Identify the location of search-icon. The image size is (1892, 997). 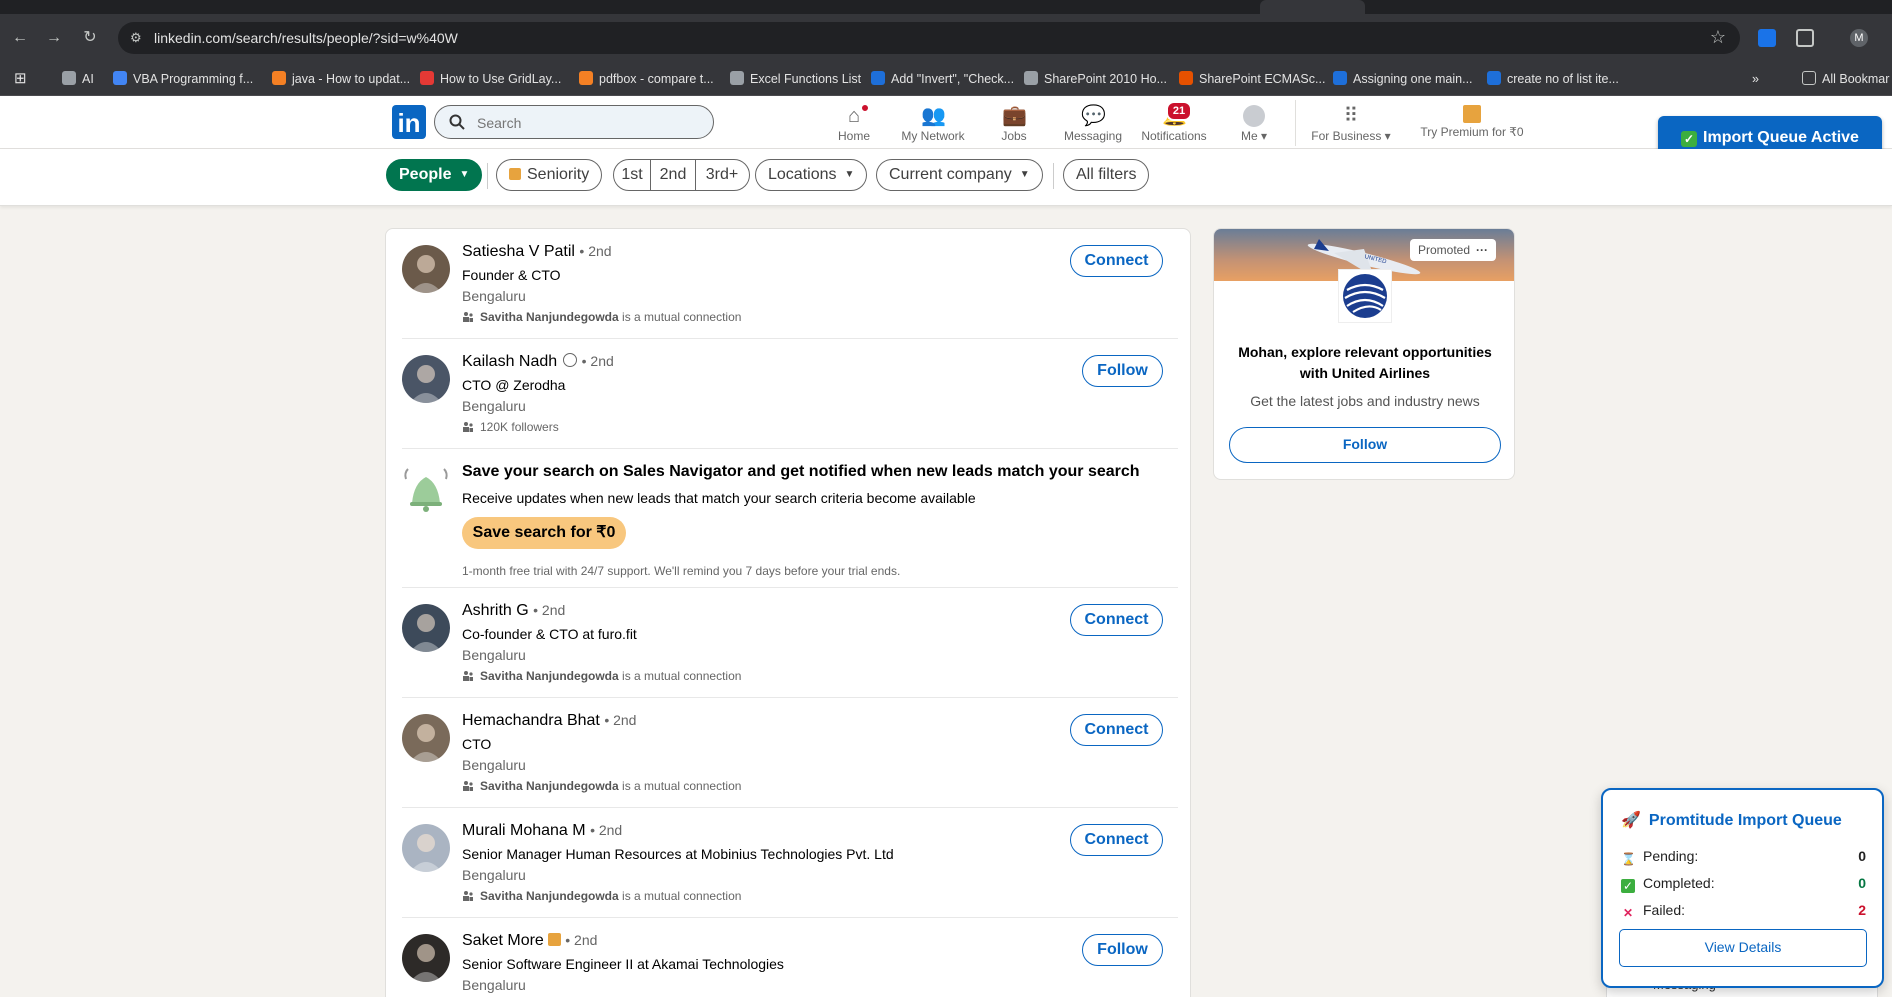
(457, 122).